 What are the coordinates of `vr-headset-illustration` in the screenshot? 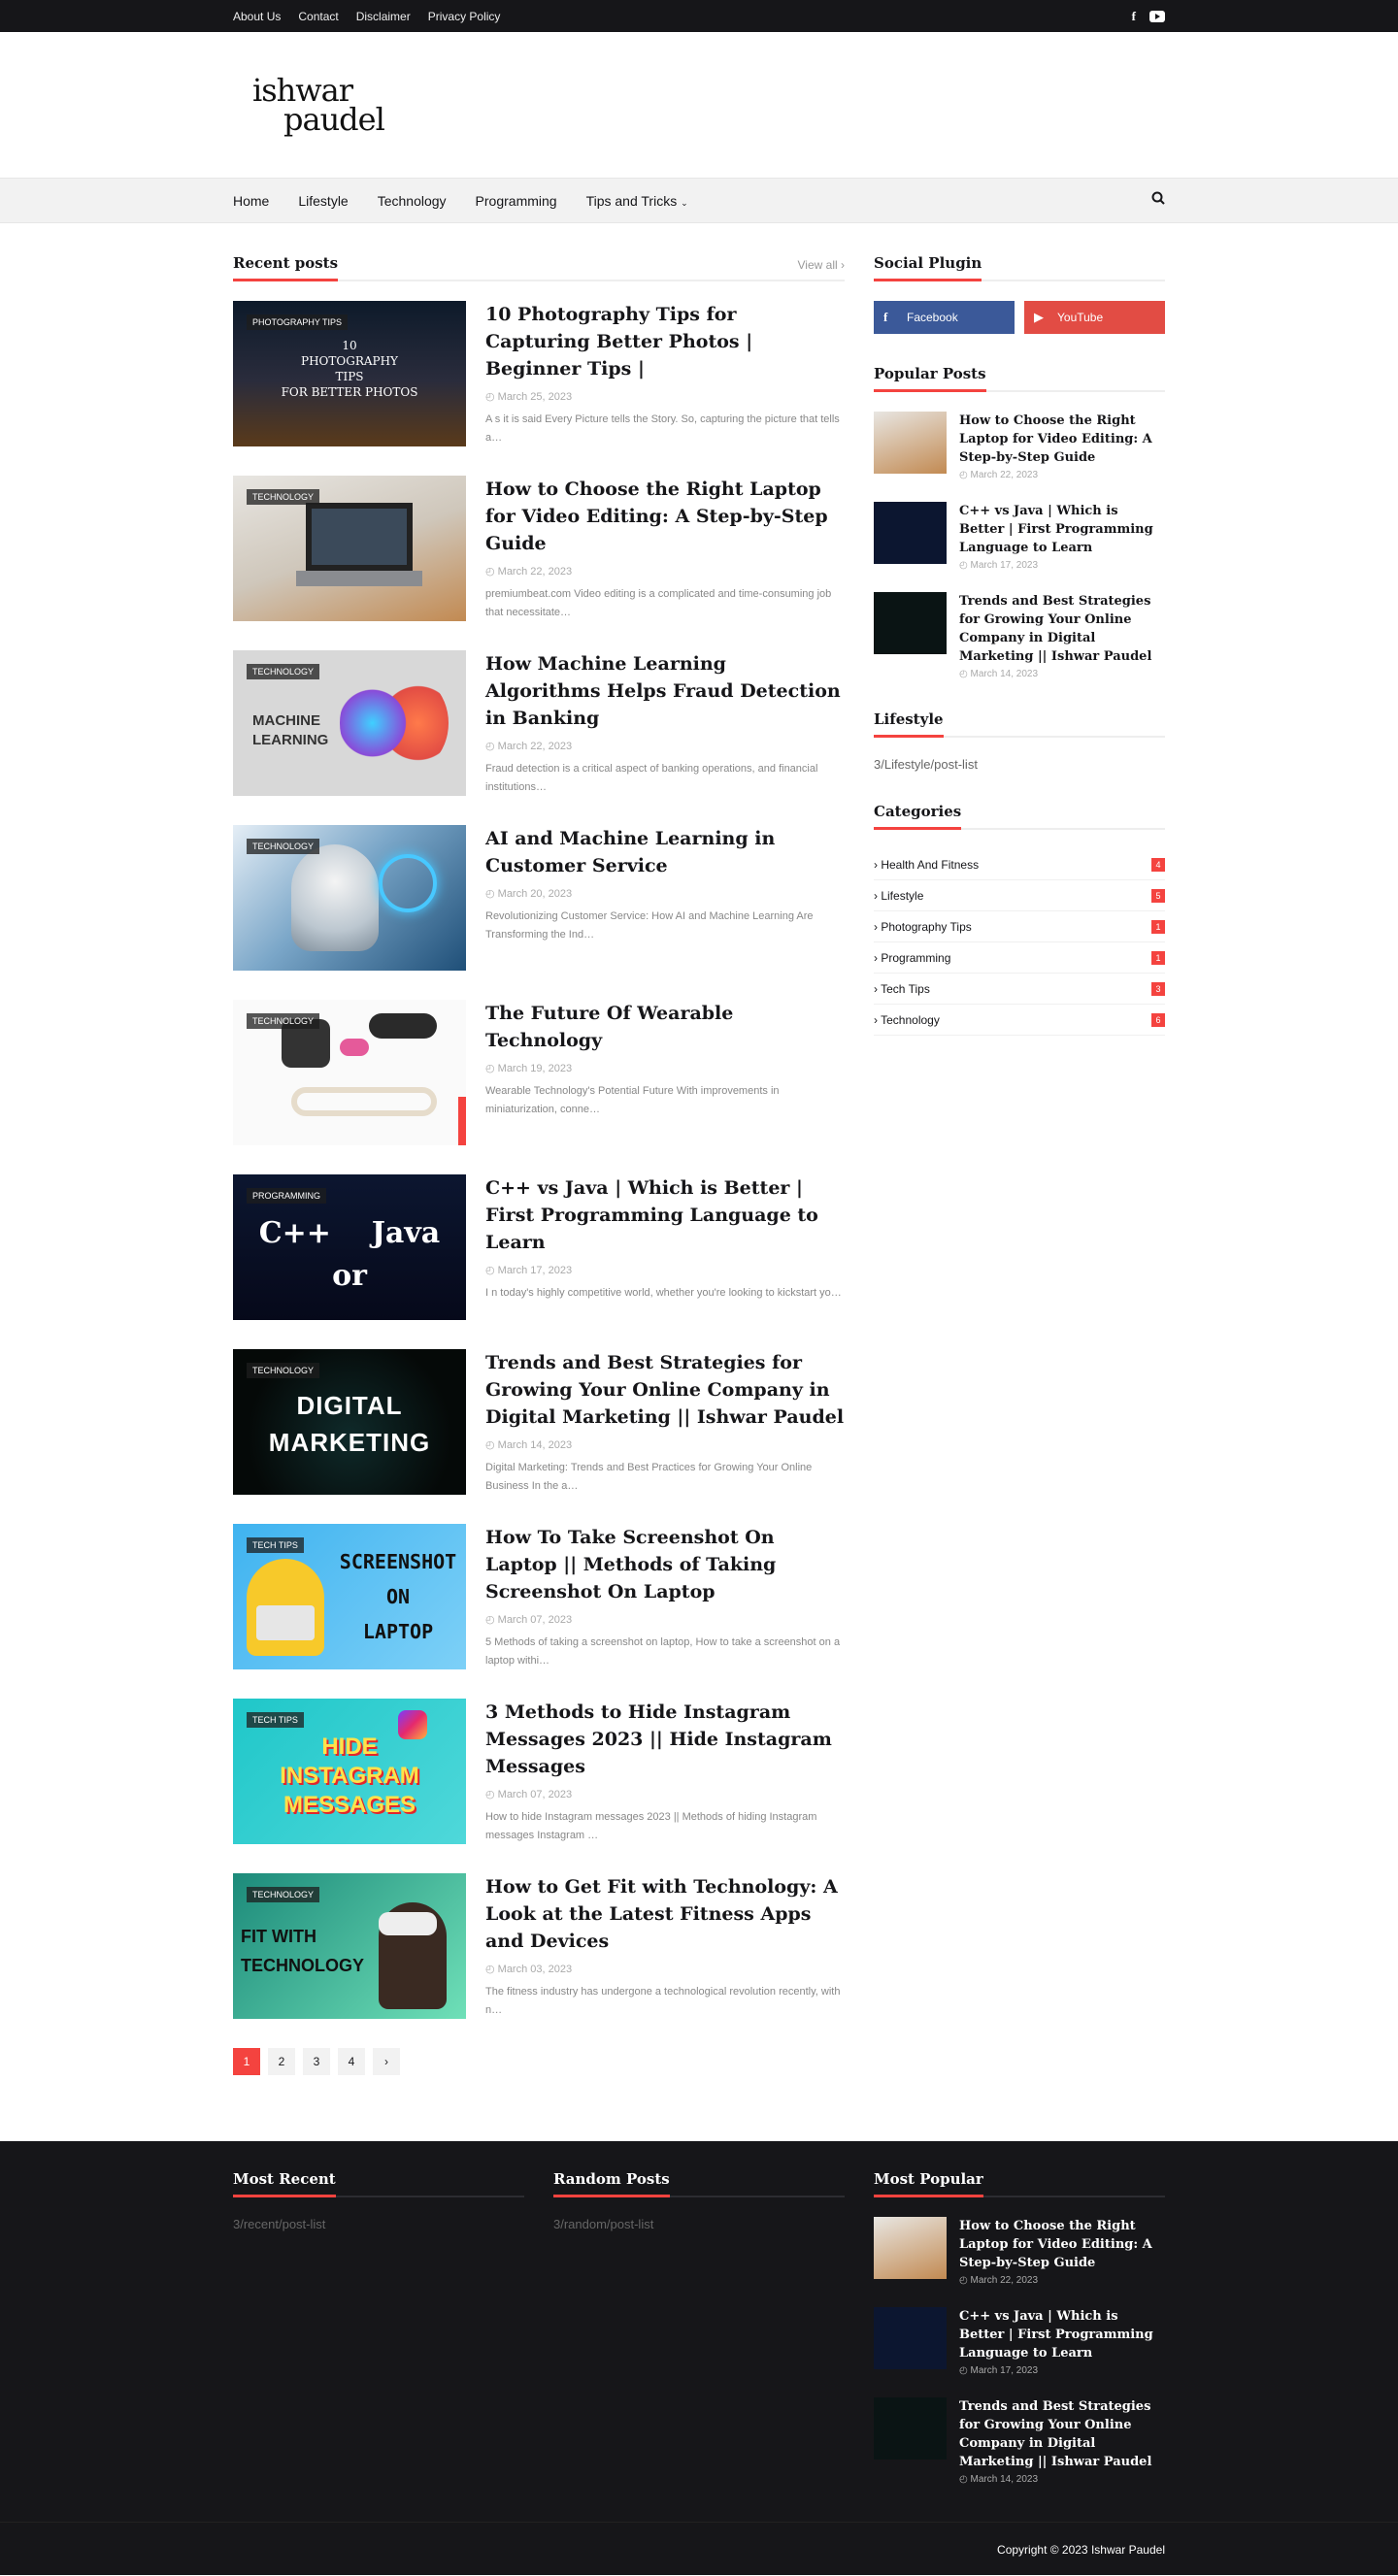 It's located at (408, 1923).